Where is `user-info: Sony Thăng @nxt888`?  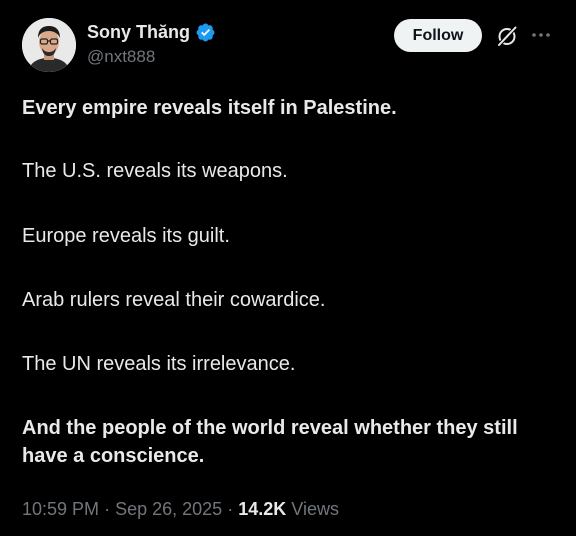
user-info: Sony Thăng @nxt888 is located at coordinates (151, 43).